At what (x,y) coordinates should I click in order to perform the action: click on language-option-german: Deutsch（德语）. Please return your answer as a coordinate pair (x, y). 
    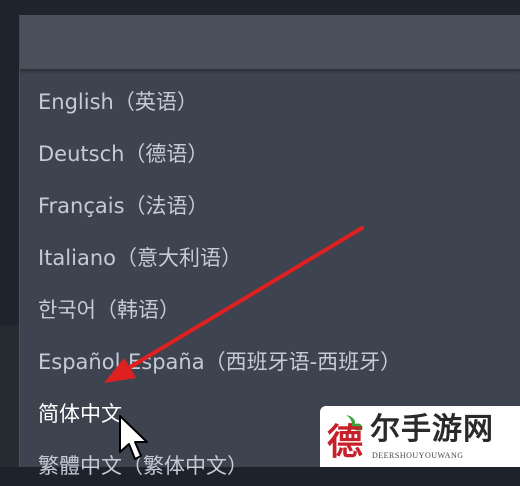
    Looking at the image, I should click on (273, 154).